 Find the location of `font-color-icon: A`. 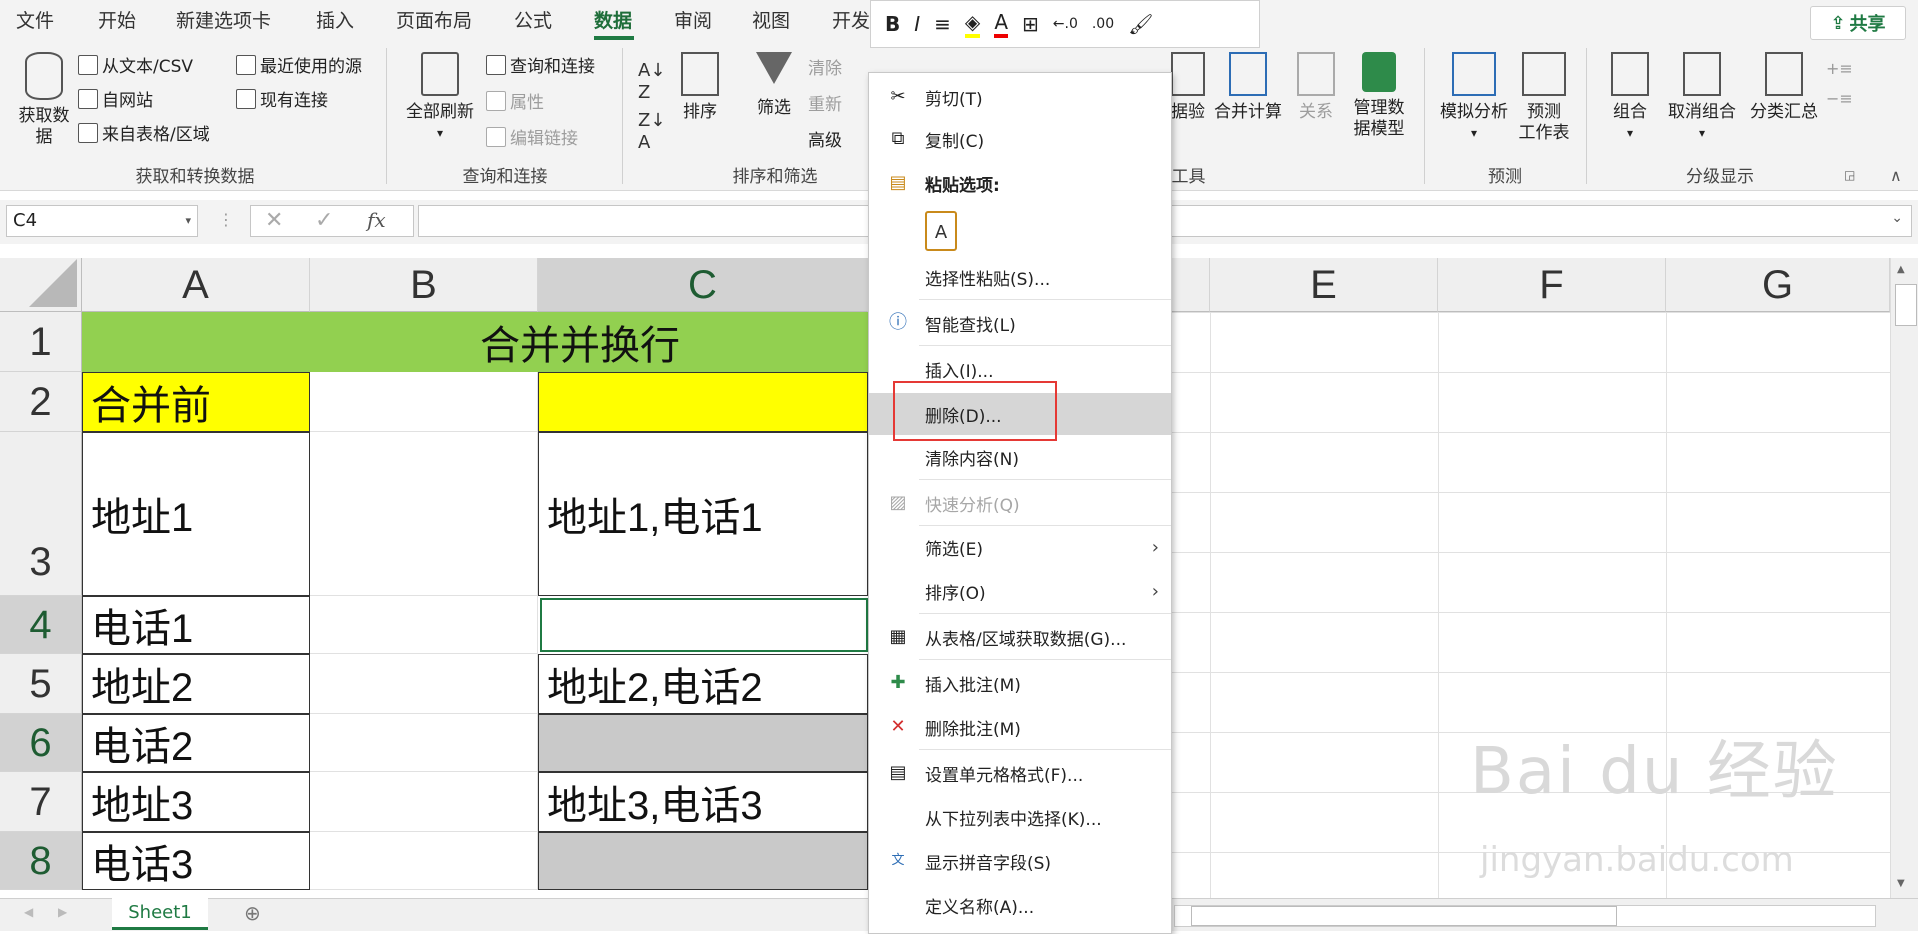

font-color-icon: A is located at coordinates (1001, 24).